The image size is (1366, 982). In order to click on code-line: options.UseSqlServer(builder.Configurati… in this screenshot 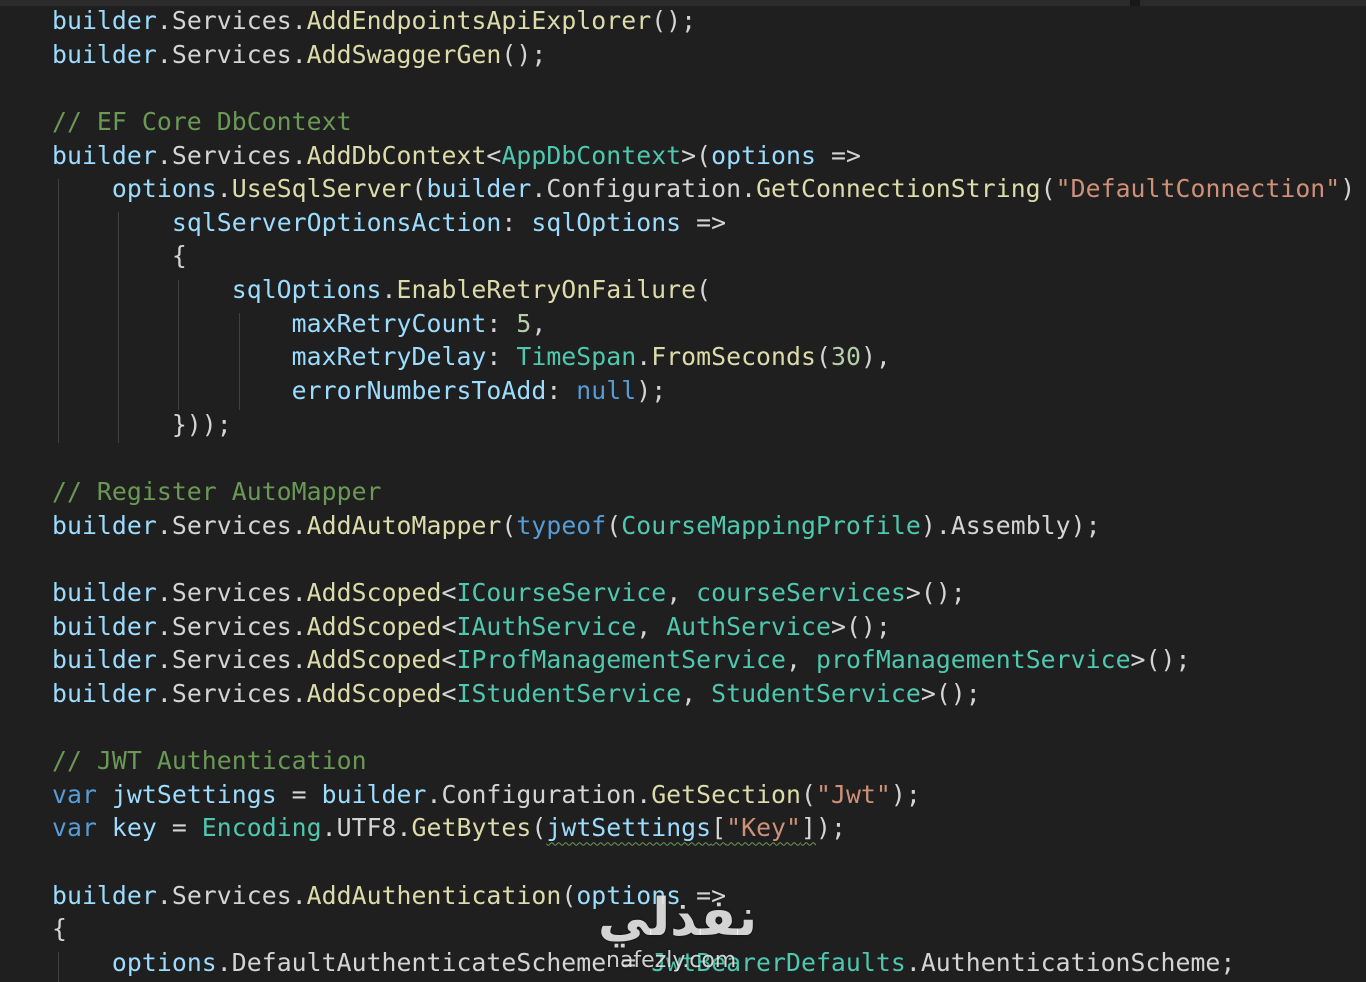, I will do `click(709, 189)`.